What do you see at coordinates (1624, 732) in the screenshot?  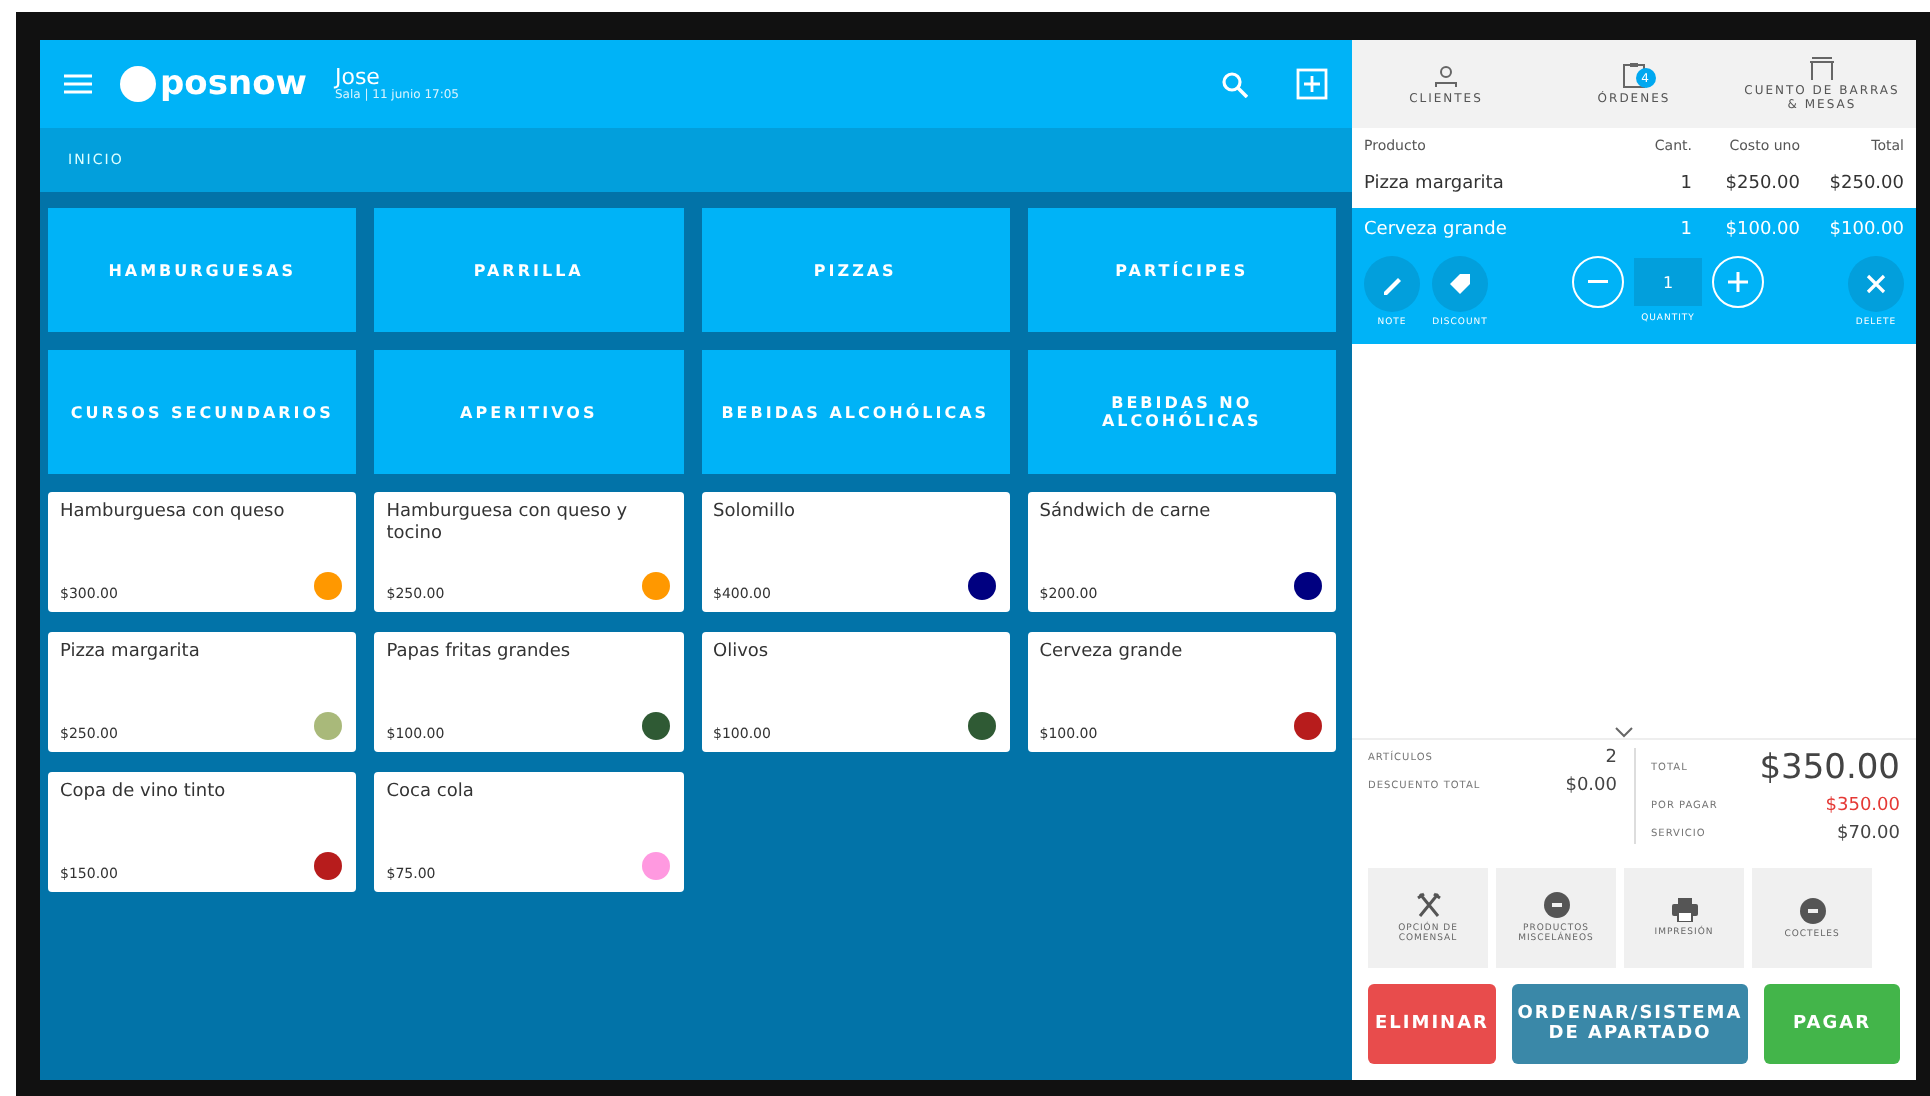 I see `chevron-down-icon` at bounding box center [1624, 732].